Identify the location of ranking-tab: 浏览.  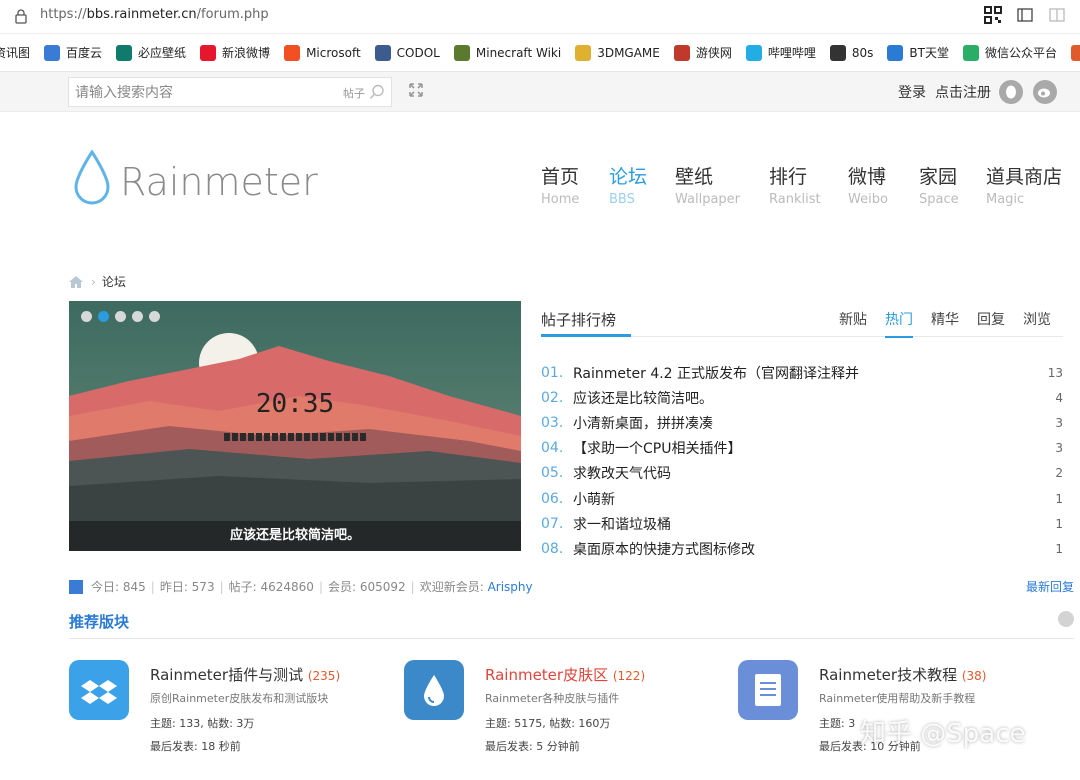
(1037, 323).